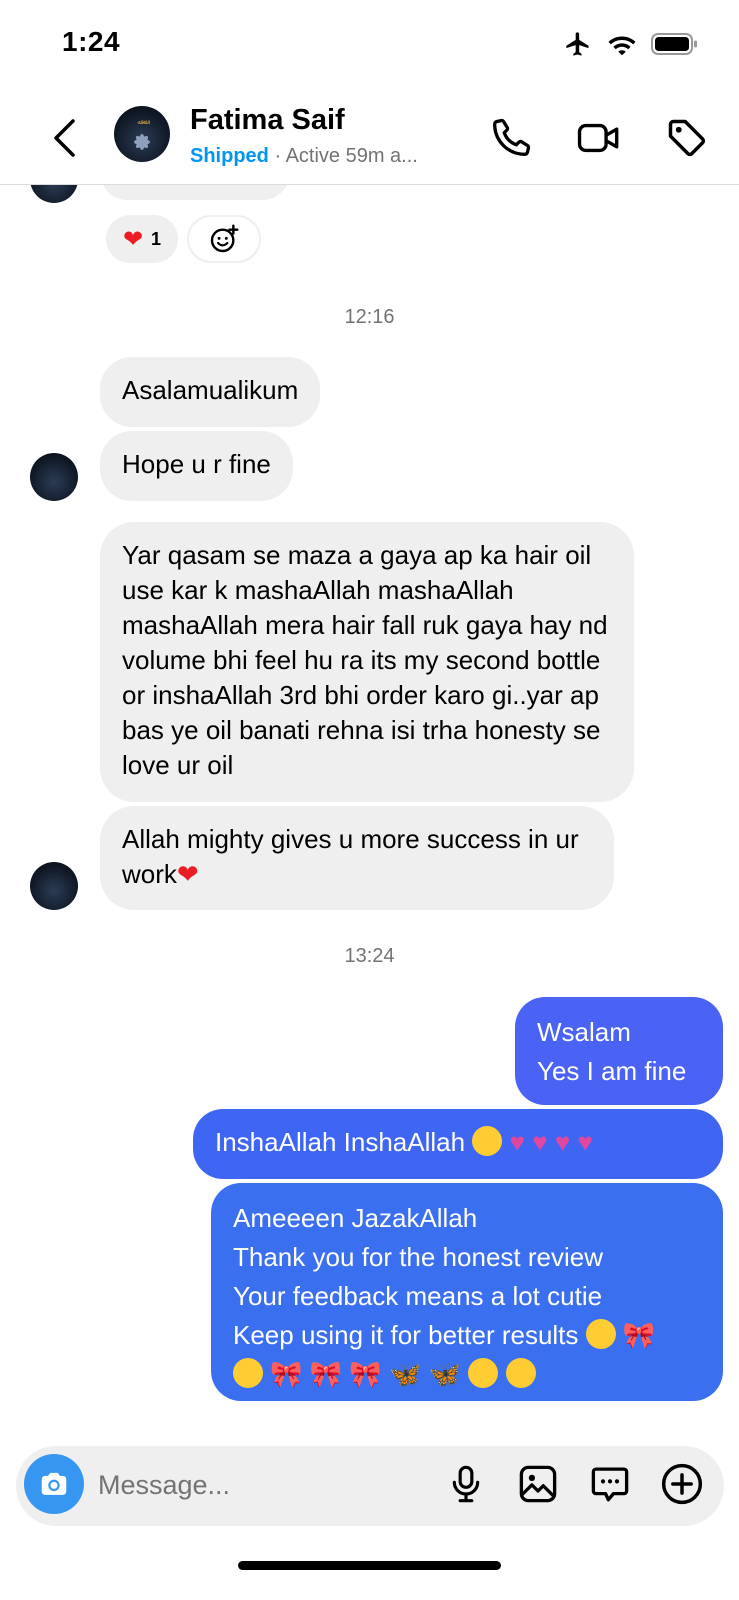 This screenshot has height=1600, width=739. I want to click on gallery-icon, so click(538, 1484).